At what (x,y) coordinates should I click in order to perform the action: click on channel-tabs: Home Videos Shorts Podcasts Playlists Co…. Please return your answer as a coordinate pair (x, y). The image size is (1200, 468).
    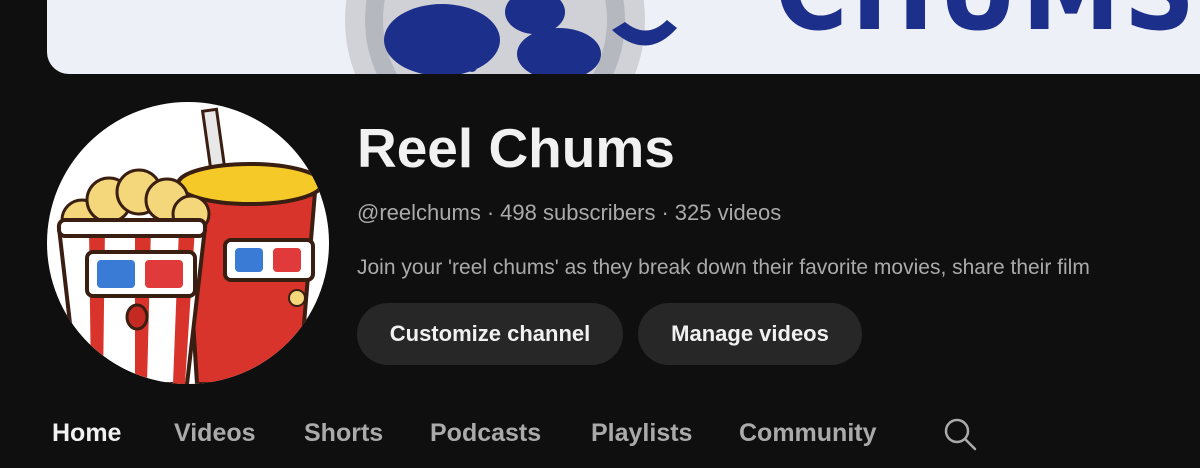
    Looking at the image, I should click on (600, 433).